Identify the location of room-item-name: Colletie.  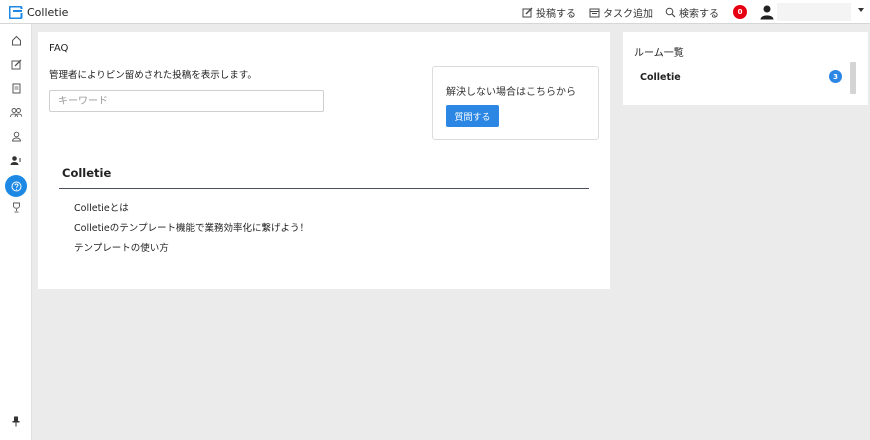
(660, 77).